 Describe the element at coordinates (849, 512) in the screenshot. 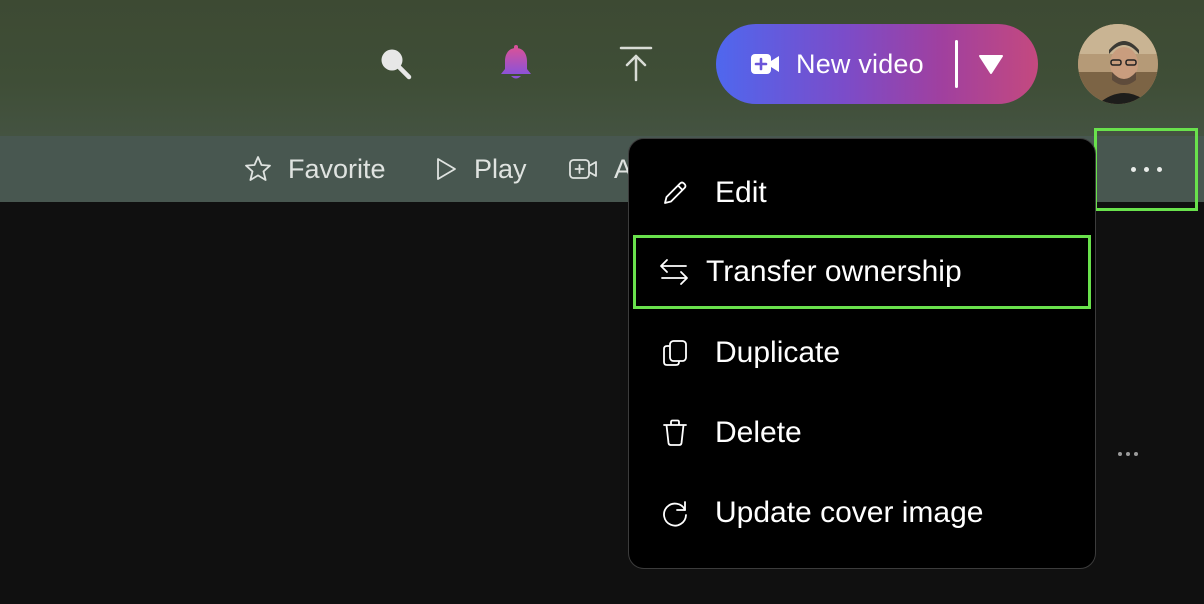

I see `menu-item-label: Update cover image` at that location.